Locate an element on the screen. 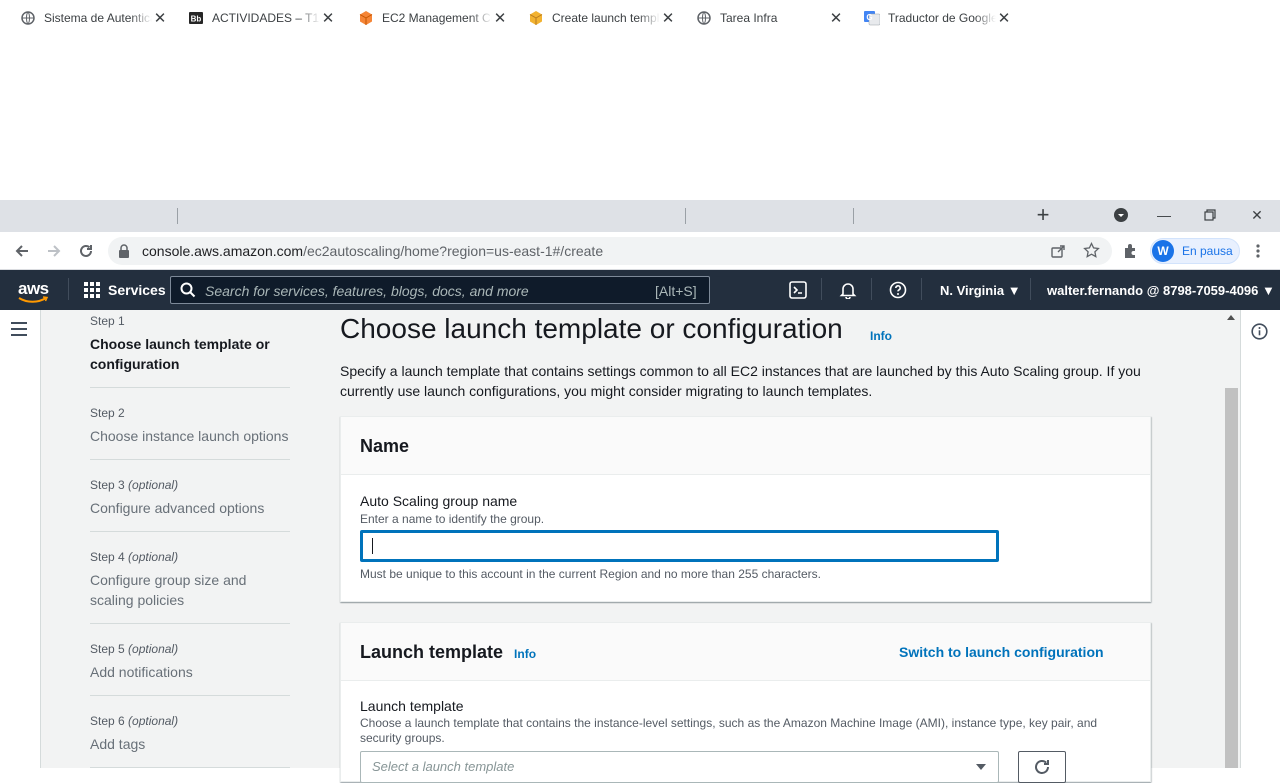 The image size is (1280, 783). account-label: walter.fernando @ 8798-7059-4096 is located at coordinates (1153, 290).